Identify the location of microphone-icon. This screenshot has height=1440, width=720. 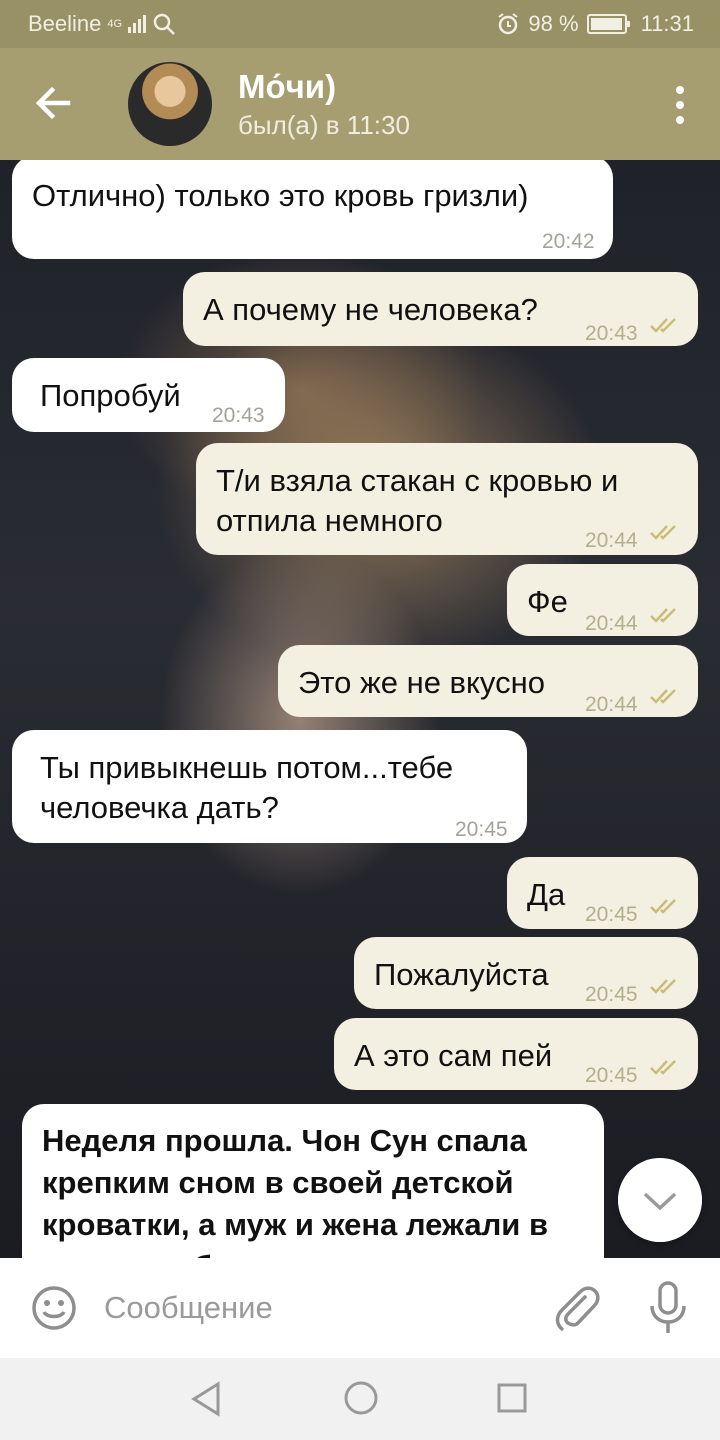
(668, 1308).